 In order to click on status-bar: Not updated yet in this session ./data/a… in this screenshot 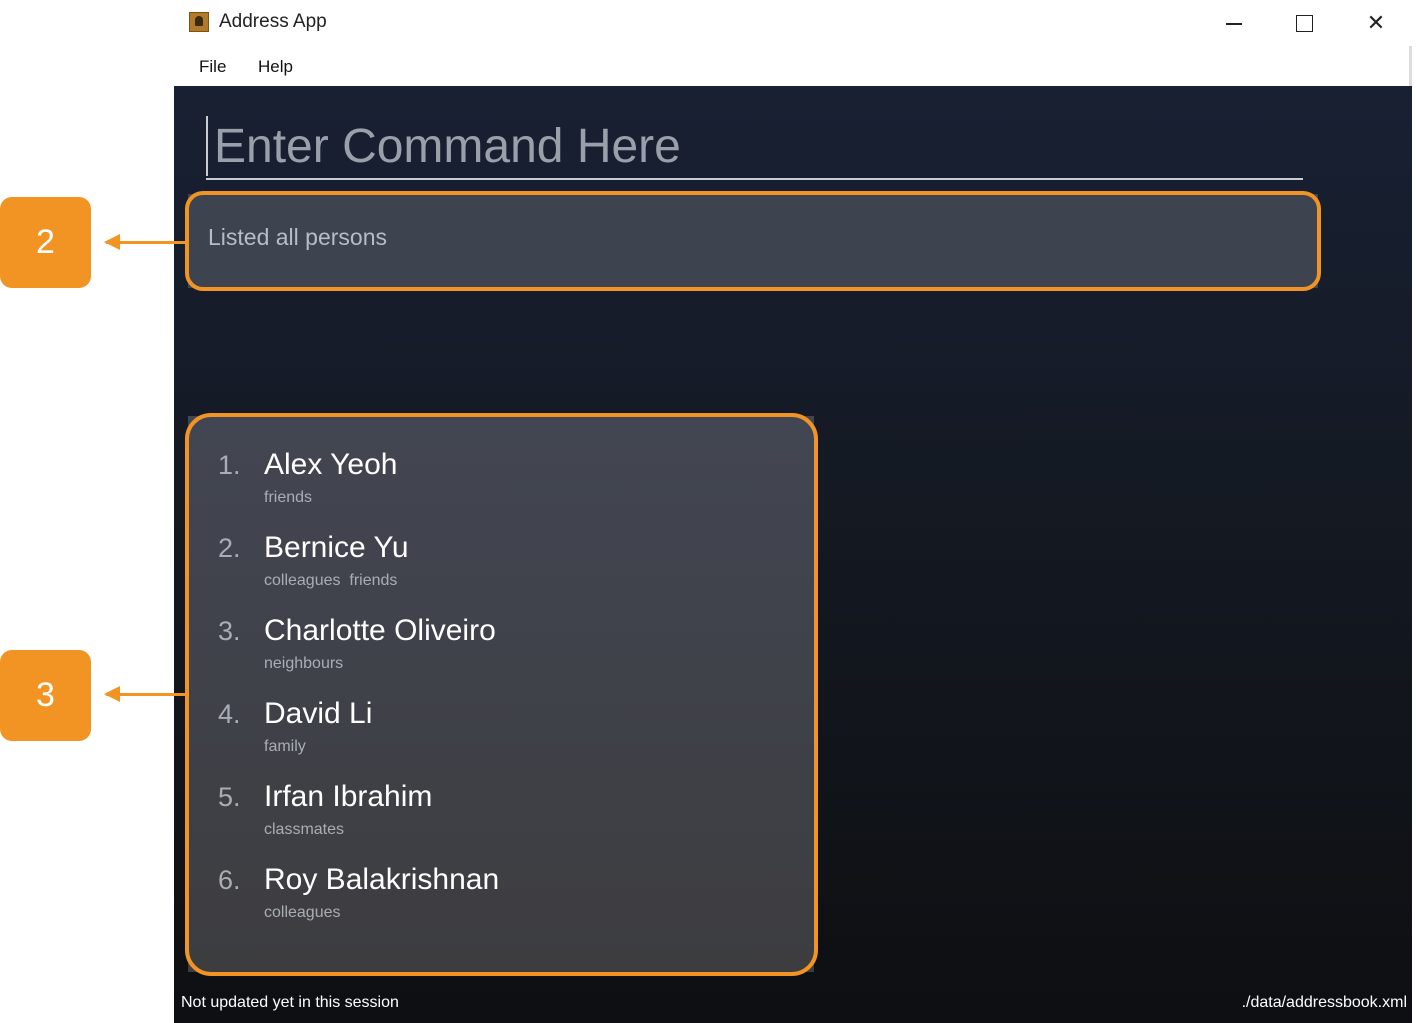, I will do `click(793, 1007)`.